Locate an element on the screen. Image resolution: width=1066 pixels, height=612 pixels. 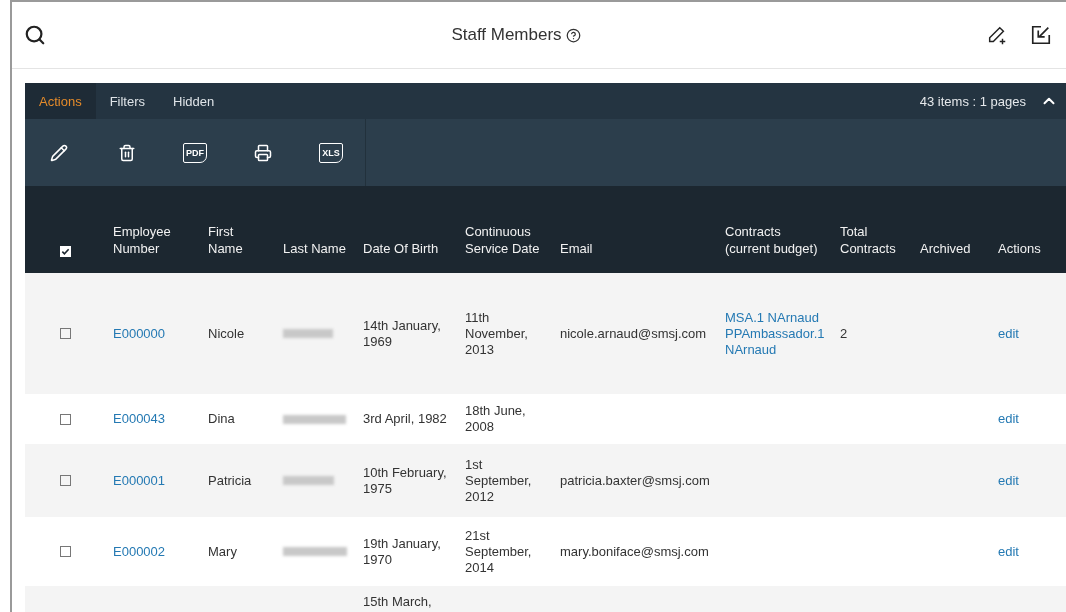
table-cell-text: 11th November, 2013 is located at coordinates (497, 333).